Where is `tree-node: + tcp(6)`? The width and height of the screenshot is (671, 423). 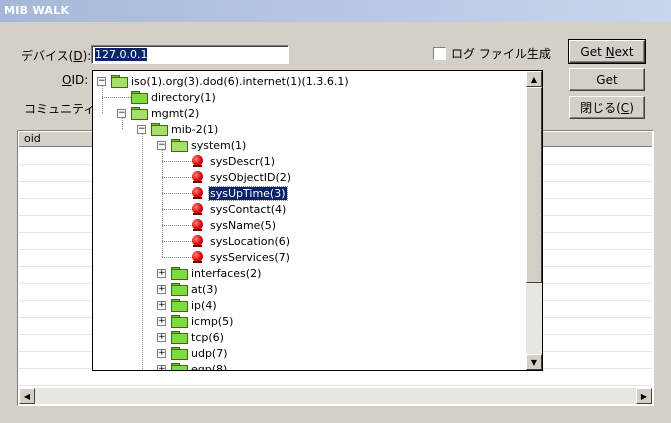 tree-node: + tcp(6) is located at coordinates (191, 337).